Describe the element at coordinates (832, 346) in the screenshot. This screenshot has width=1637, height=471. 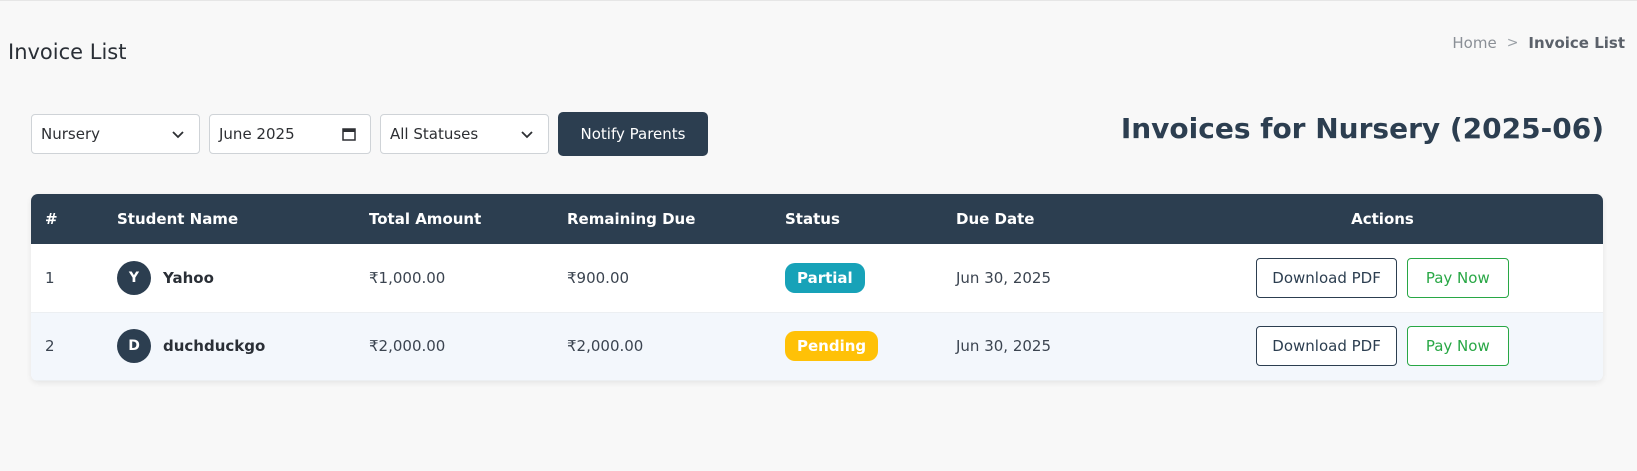
I see `status-badge: Pending` at that location.